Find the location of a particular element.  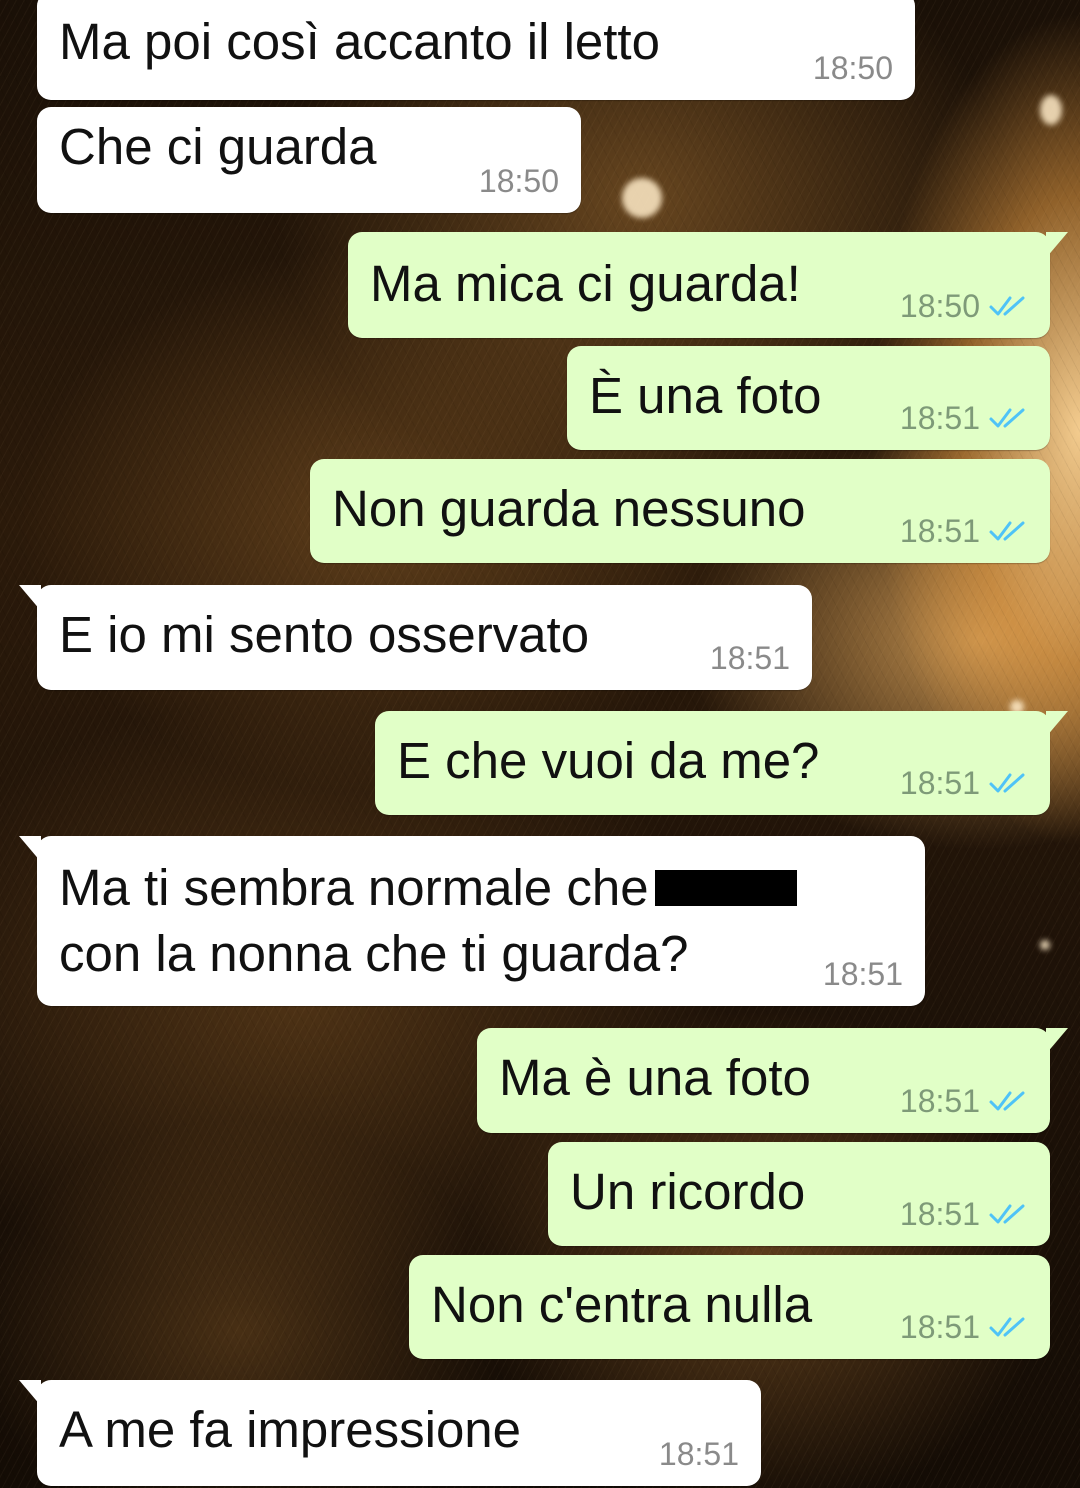

message-bubble-outgoing: Un ricordo 18:51 is located at coordinates (799, 1194).